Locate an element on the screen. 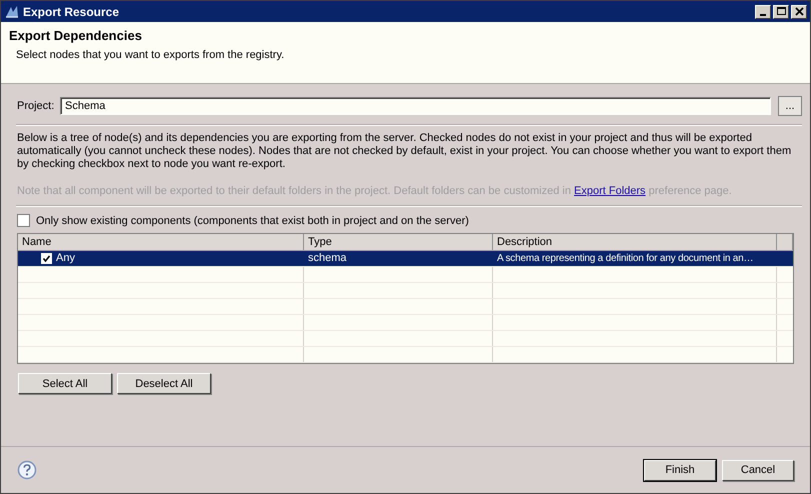 The image size is (811, 494). table-cell: schema is located at coordinates (398, 258).